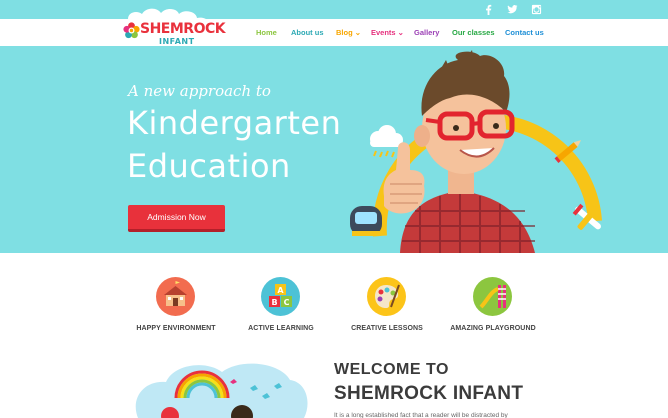  What do you see at coordinates (176, 218) in the screenshot?
I see `admission-now-button: Admission Now` at bounding box center [176, 218].